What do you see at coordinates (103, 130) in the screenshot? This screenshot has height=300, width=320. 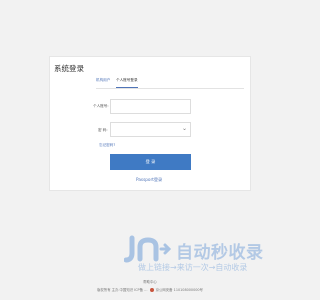 I see `password-label: 密 码:` at bounding box center [103, 130].